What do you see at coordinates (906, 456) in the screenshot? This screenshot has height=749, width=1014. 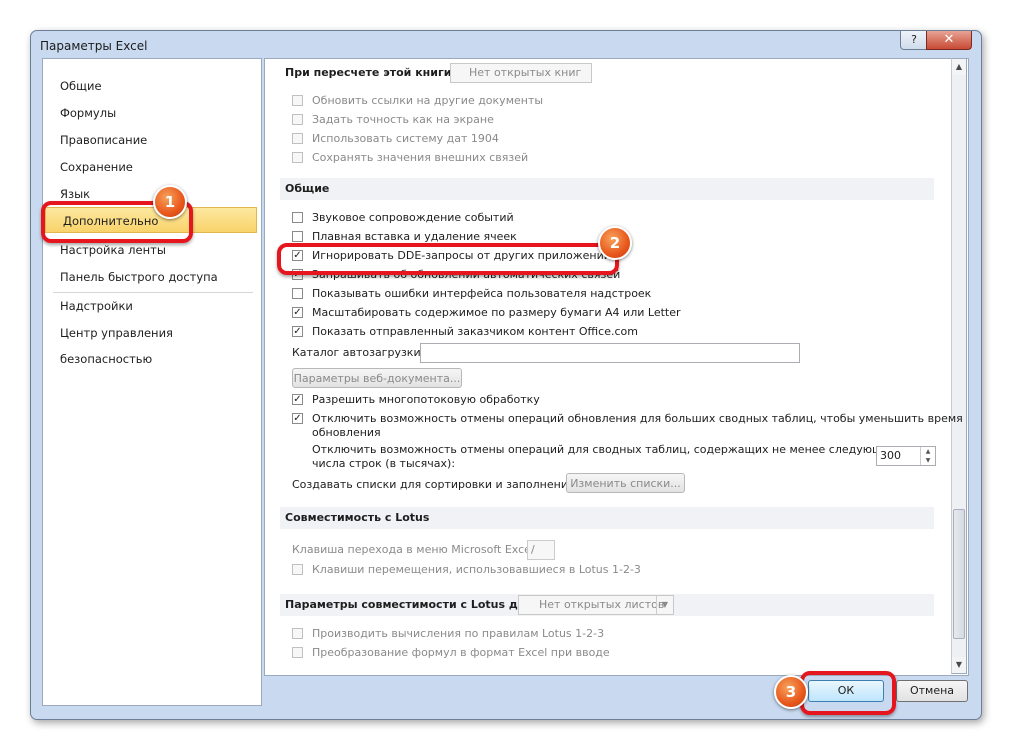 I see `undo-rows-spinner: 300 ▲ ▼` at bounding box center [906, 456].